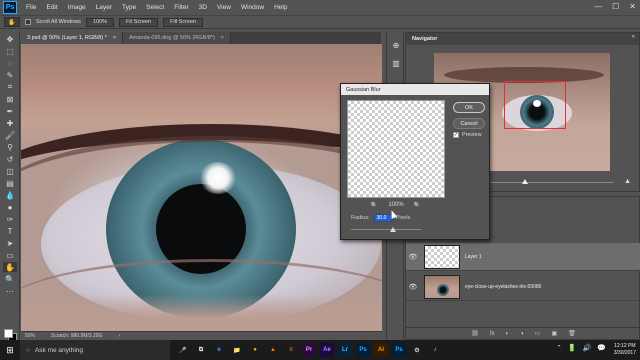  I want to click on brush-tool-icon: 🖌, so click(10, 135).